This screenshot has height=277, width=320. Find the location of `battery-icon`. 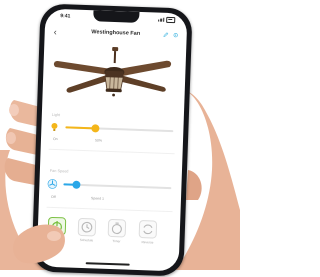

battery-icon is located at coordinates (170, 20).